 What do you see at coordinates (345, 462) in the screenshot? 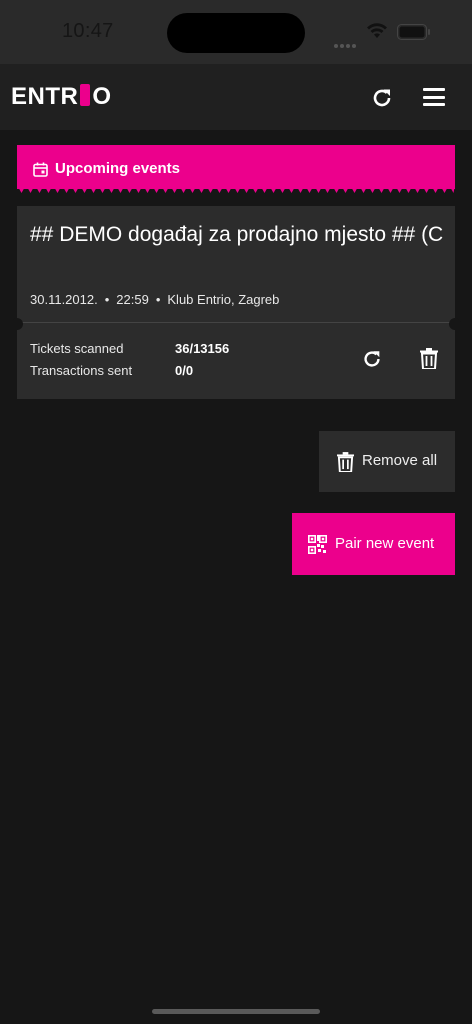
I see `trash-icon` at bounding box center [345, 462].